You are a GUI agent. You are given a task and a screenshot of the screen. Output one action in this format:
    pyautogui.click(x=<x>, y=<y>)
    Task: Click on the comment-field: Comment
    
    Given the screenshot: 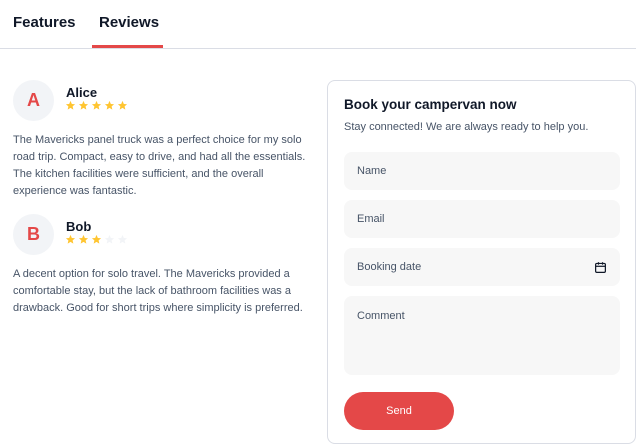 What is the action you would take?
    pyautogui.click(x=482, y=335)
    